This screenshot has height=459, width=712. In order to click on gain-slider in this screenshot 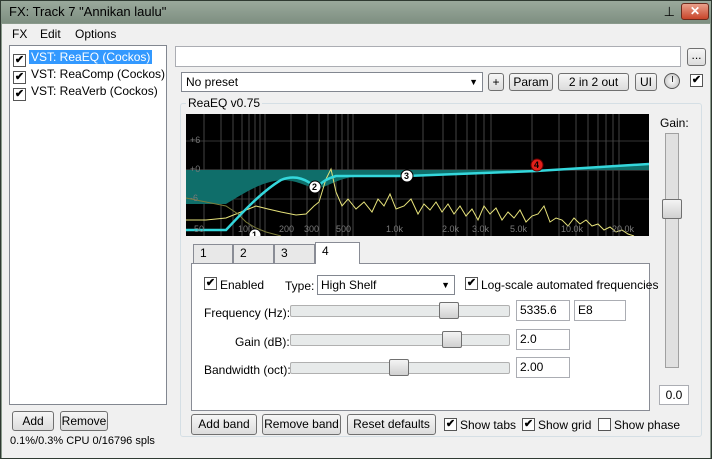, I will do `click(672, 250)`.